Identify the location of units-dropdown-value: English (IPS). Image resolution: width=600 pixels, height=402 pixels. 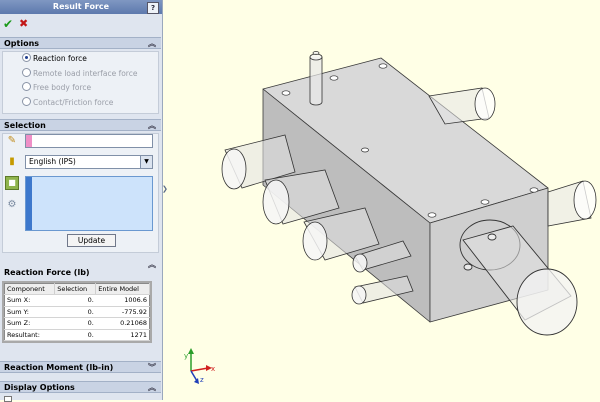
(52, 161).